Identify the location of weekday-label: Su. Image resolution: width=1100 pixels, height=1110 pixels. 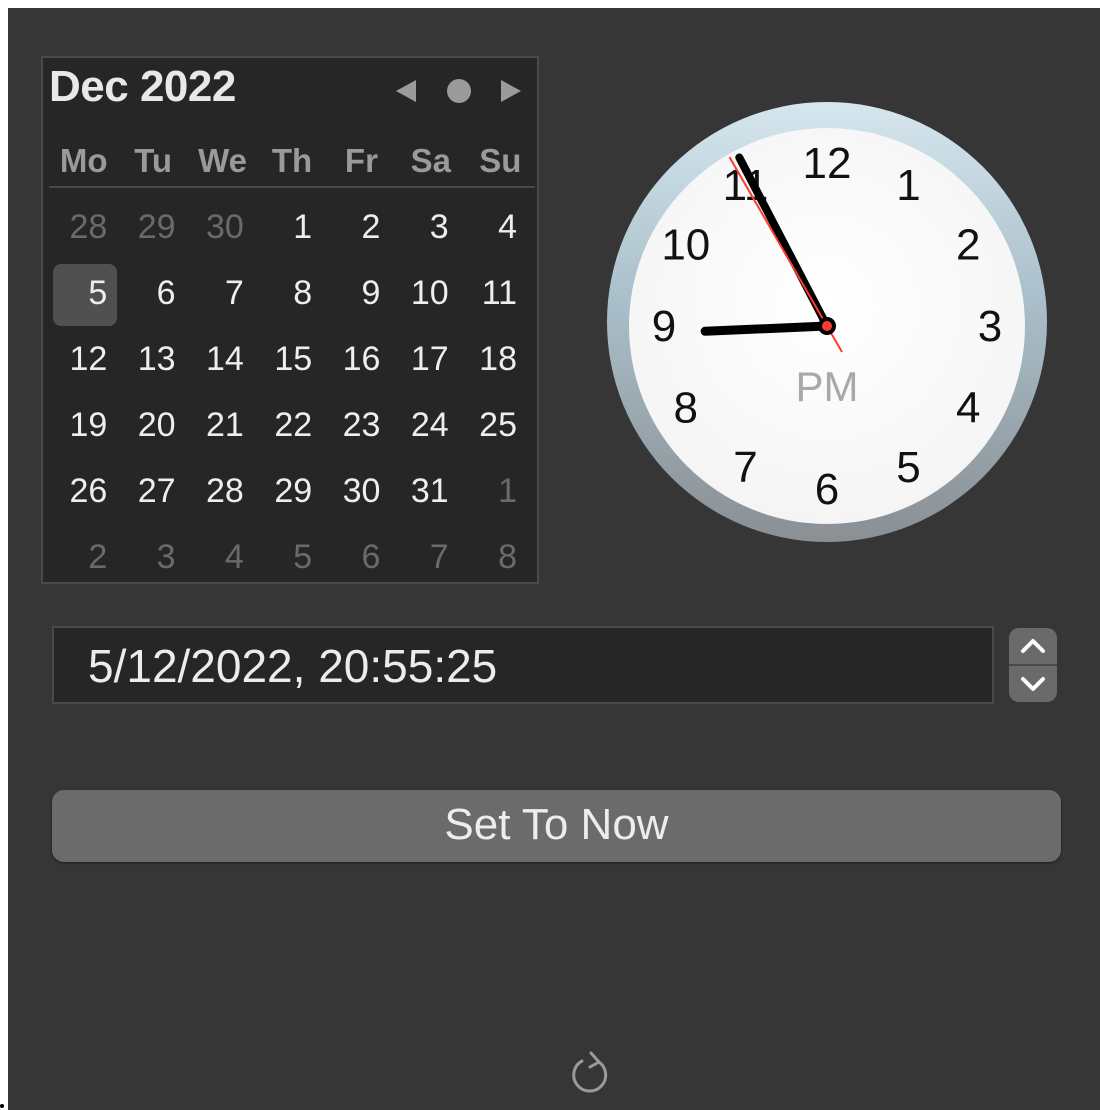
(500, 160).